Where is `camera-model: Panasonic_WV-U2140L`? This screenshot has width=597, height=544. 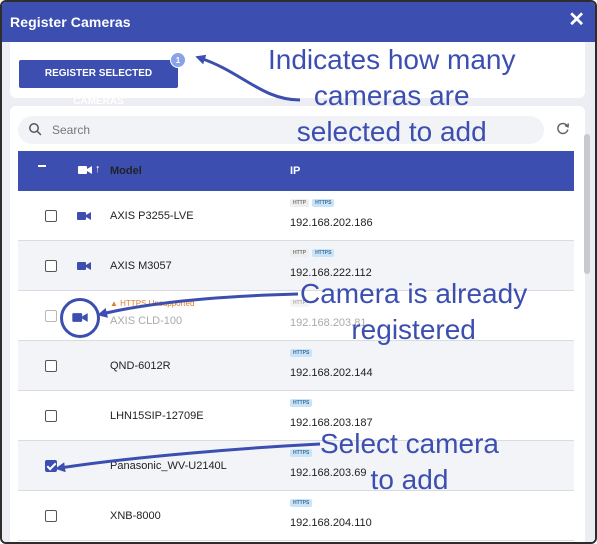
camera-model: Panasonic_WV-U2140L is located at coordinates (168, 466).